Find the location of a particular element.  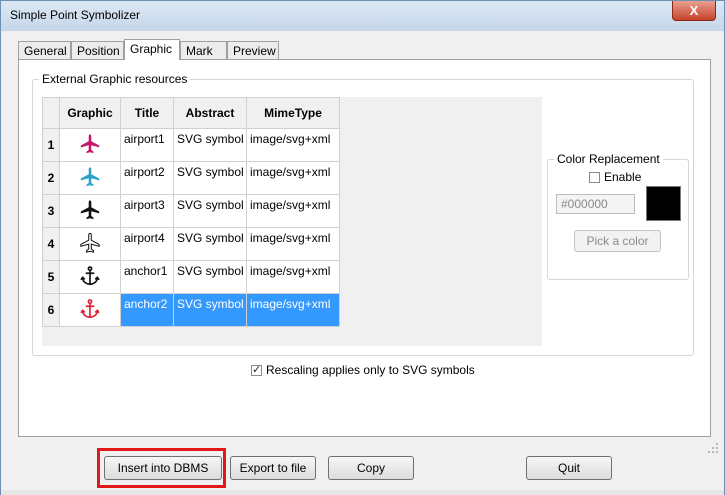

tab-graphic: Graphic is located at coordinates (152, 49).